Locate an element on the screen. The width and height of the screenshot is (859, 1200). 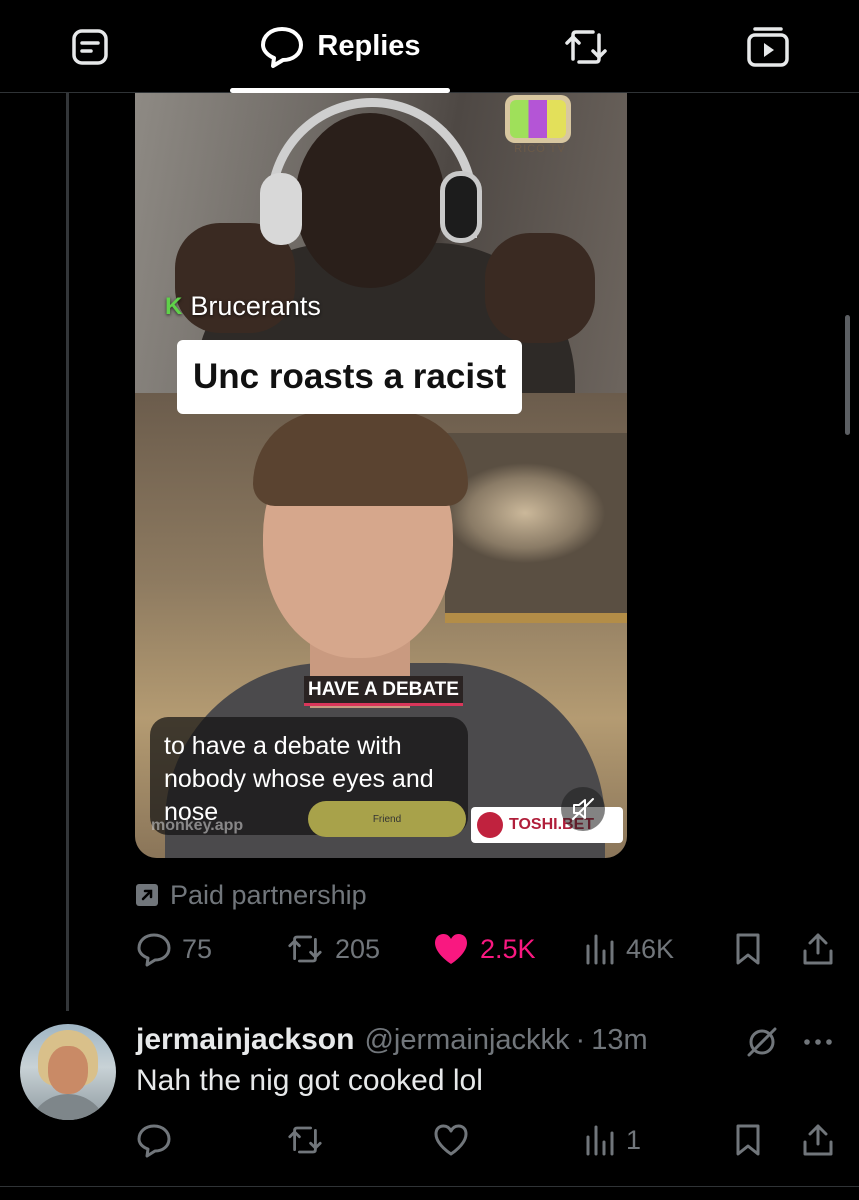
paid-partnership-label: Paid partnership is located at coordinates (251, 895).